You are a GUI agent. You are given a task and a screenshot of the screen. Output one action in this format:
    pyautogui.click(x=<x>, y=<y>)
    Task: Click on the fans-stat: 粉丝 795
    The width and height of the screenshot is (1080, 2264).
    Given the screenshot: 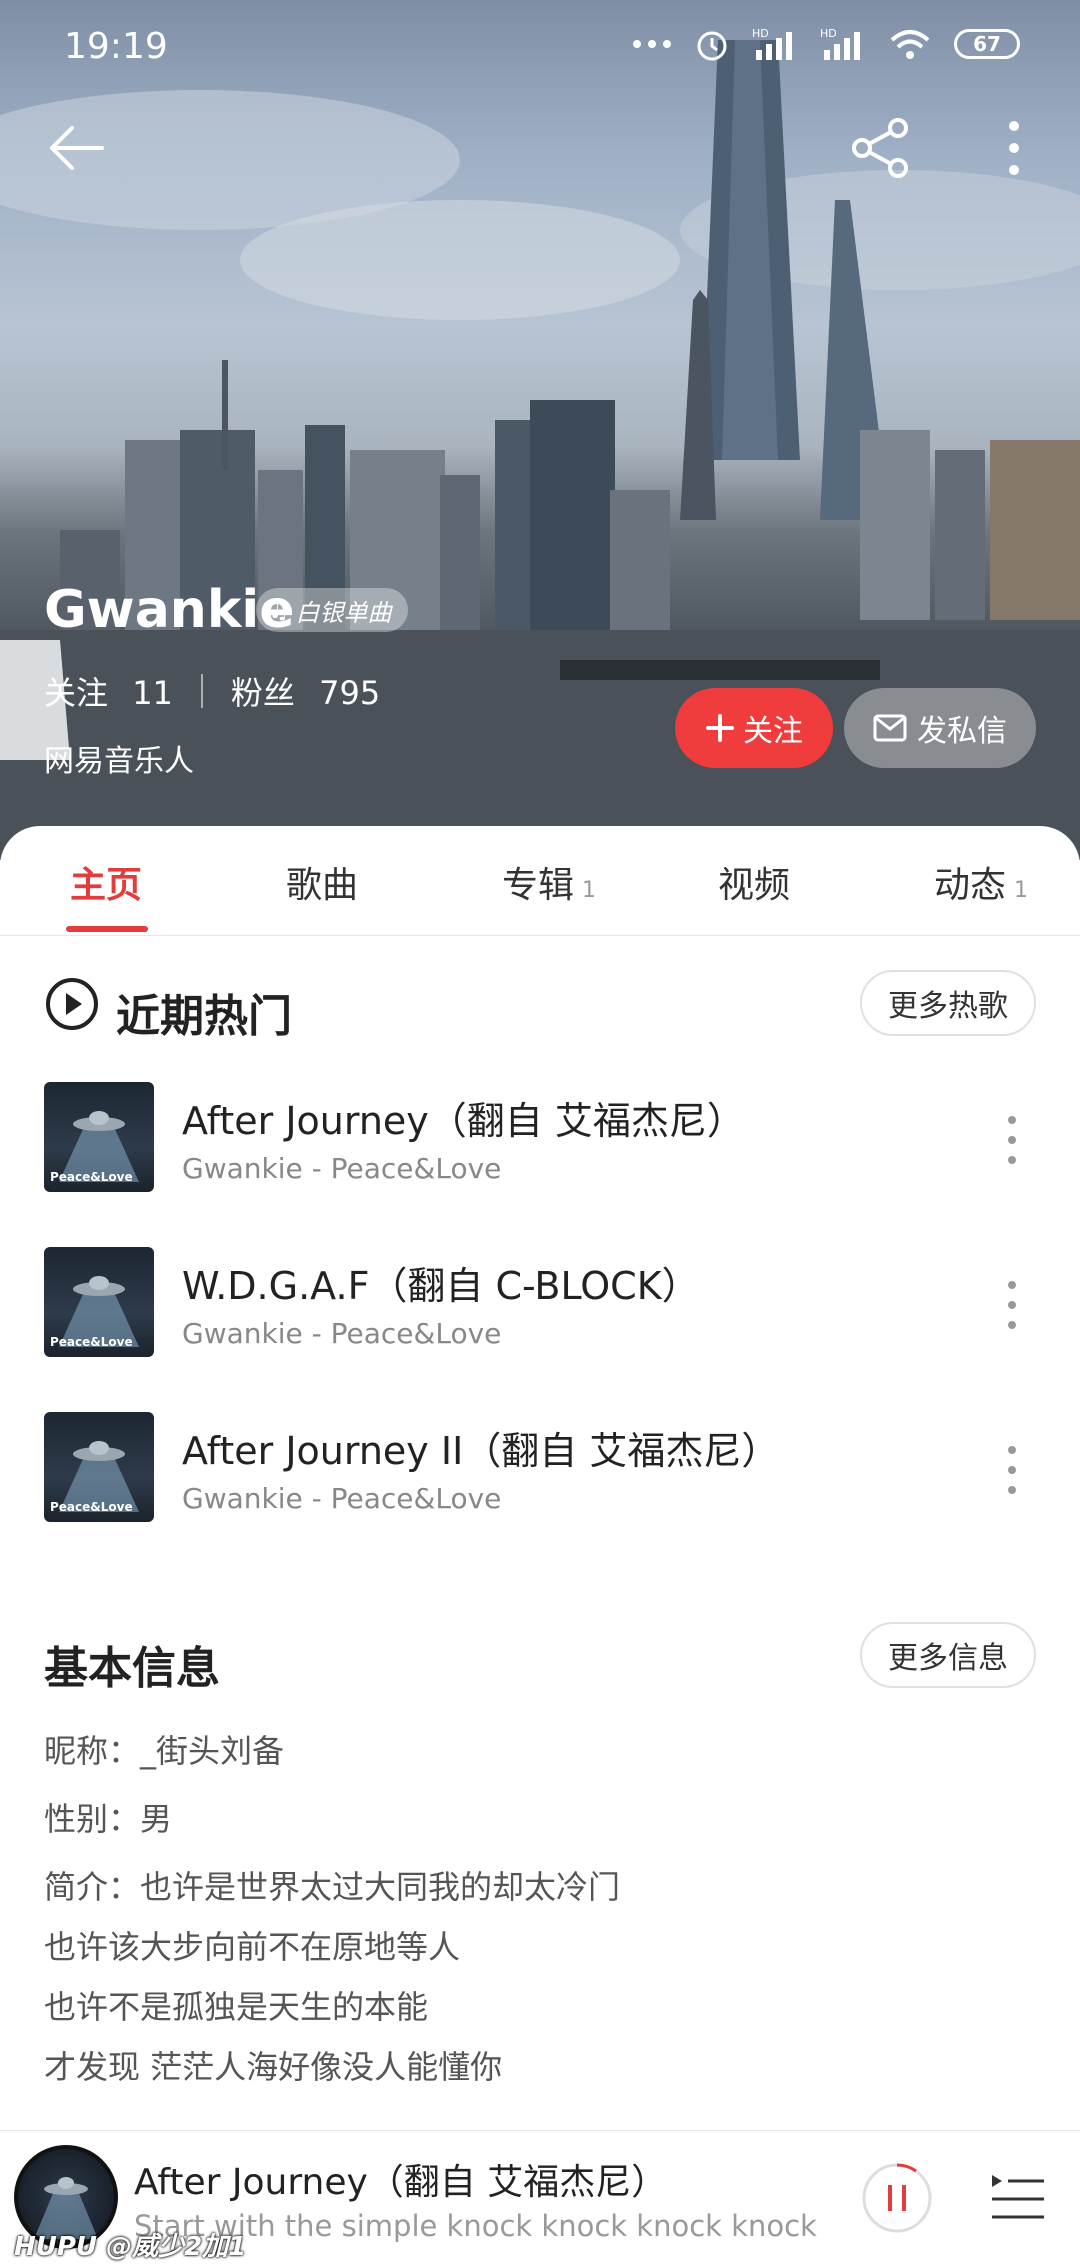 What is the action you would take?
    pyautogui.click(x=305, y=691)
    